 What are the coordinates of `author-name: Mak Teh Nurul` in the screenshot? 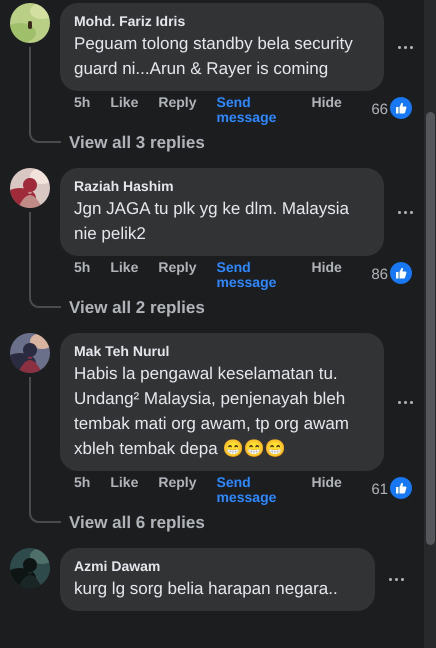 It's located at (215, 351).